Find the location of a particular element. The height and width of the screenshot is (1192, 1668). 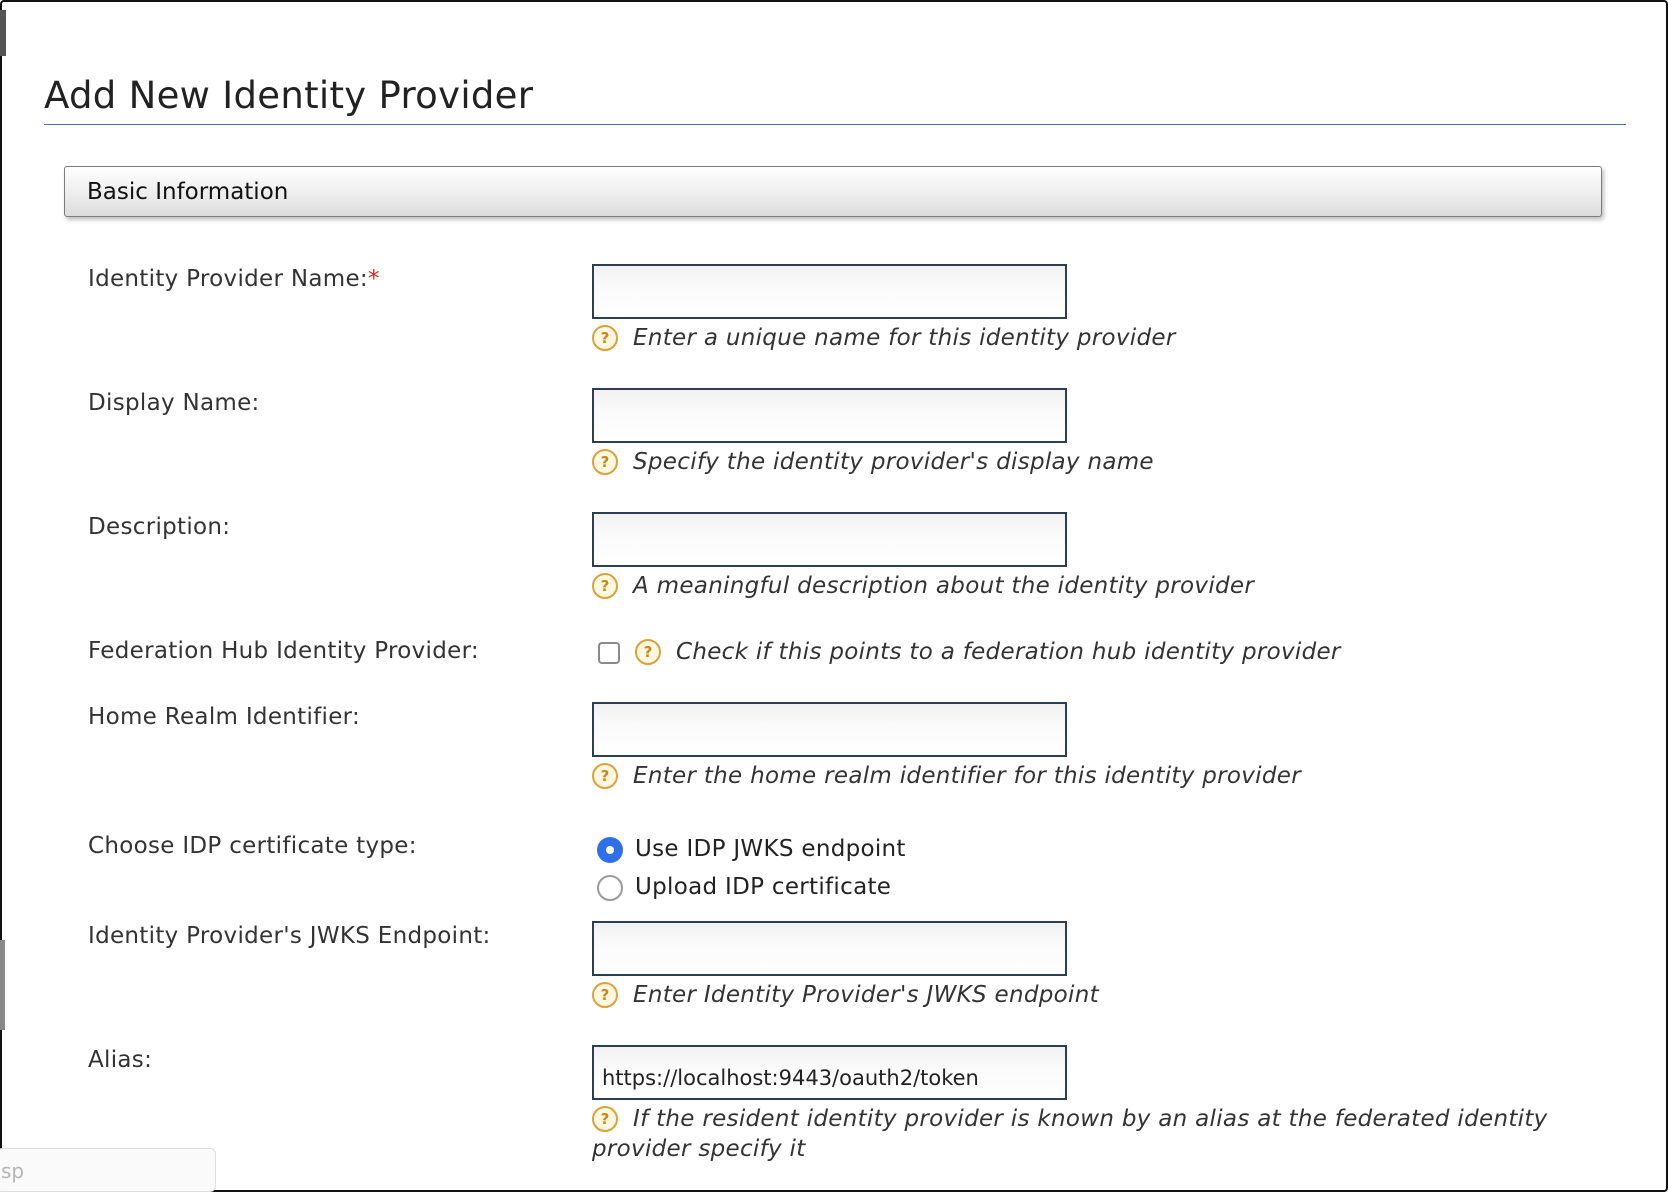

idp-name-label: Identity Provider Name:* is located at coordinates (234, 279).